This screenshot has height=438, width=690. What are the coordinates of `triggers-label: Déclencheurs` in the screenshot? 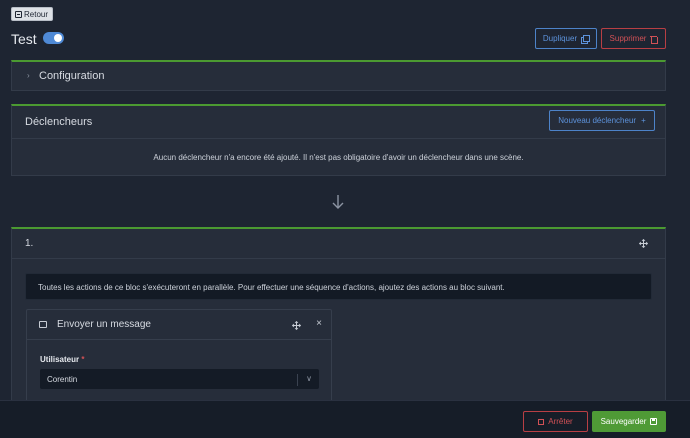 It's located at (59, 122).